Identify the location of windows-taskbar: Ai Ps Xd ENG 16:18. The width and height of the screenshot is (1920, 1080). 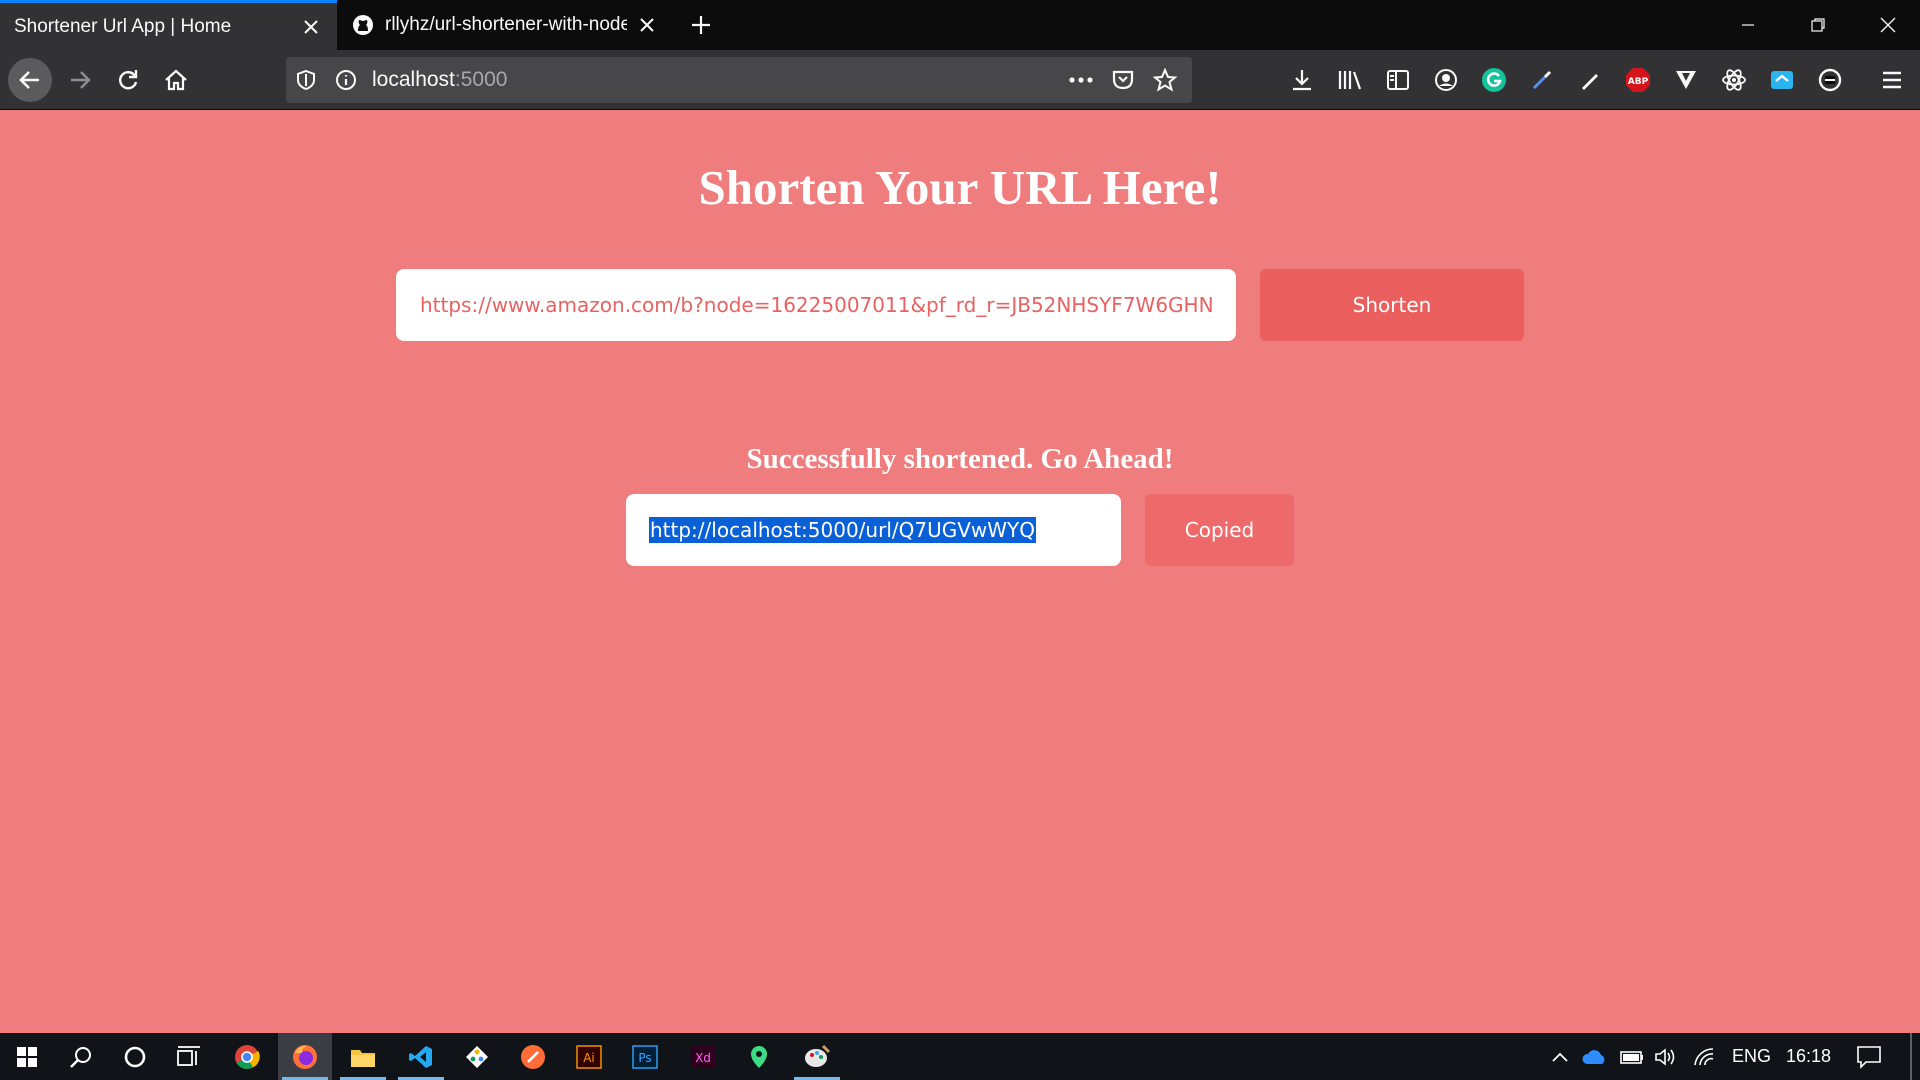
(960, 1056).